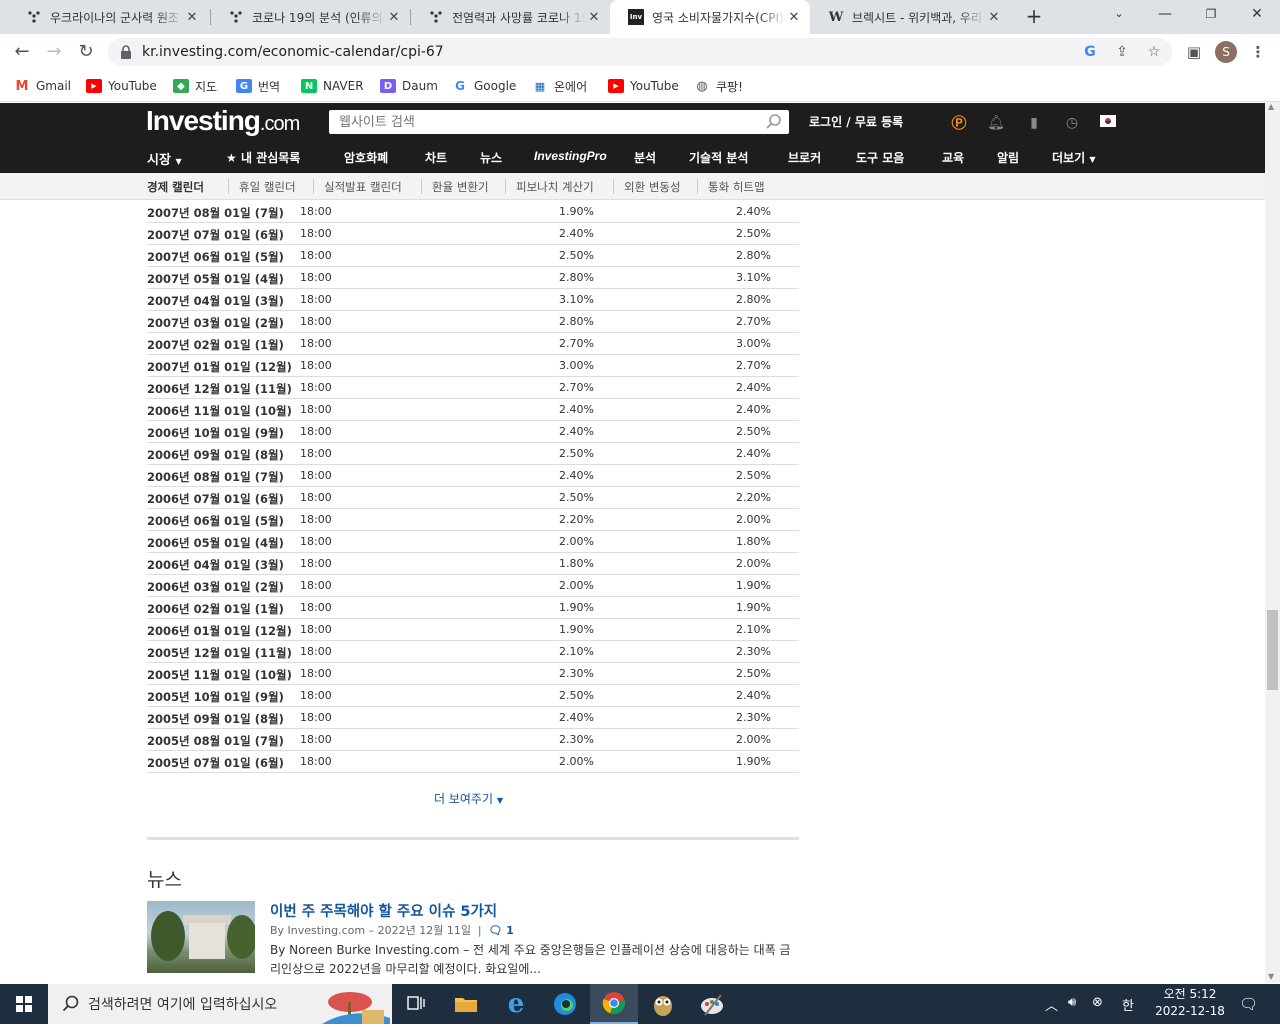 The image size is (1280, 1027). I want to click on korea-flag-icon, so click(1108, 123).